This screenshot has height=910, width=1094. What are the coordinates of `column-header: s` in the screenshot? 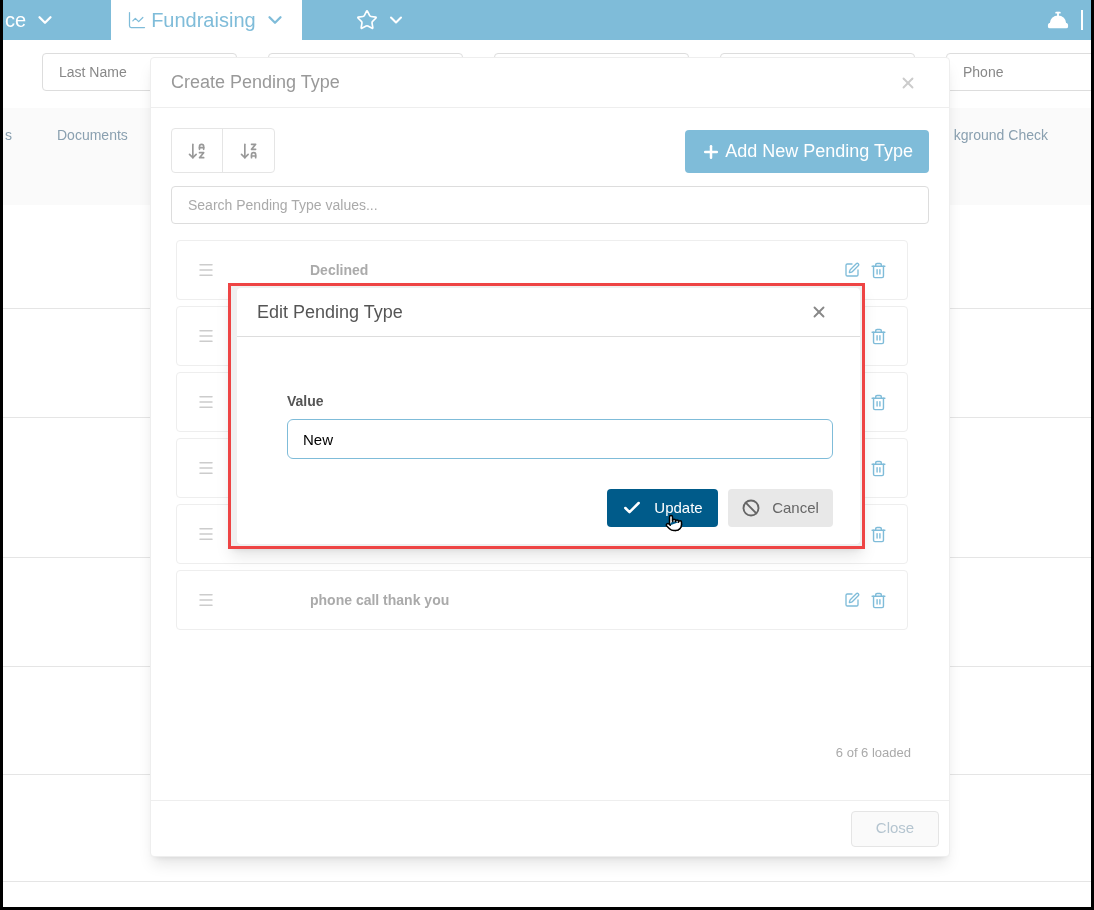 It's located at (8, 135).